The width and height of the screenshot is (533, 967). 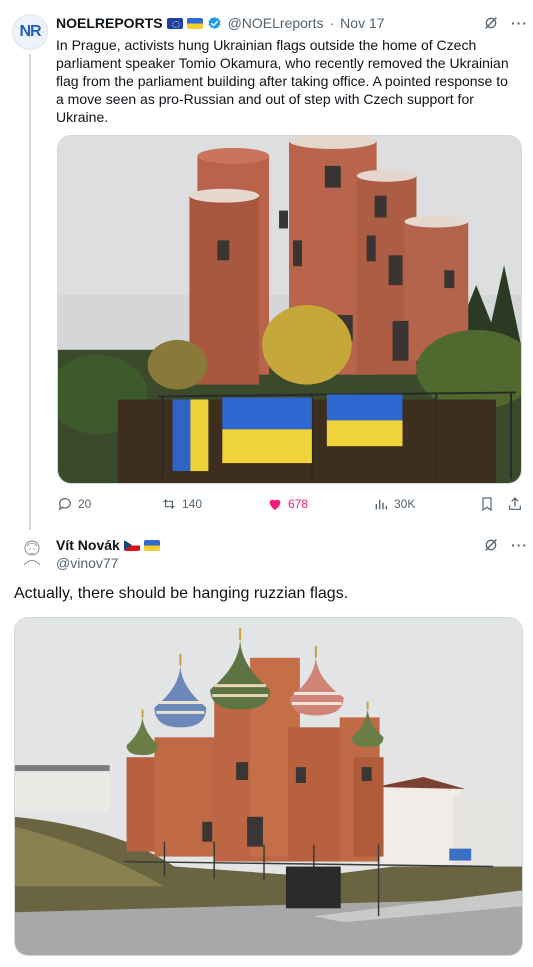 I want to click on ukraine-flag-left, so click(x=190, y=435).